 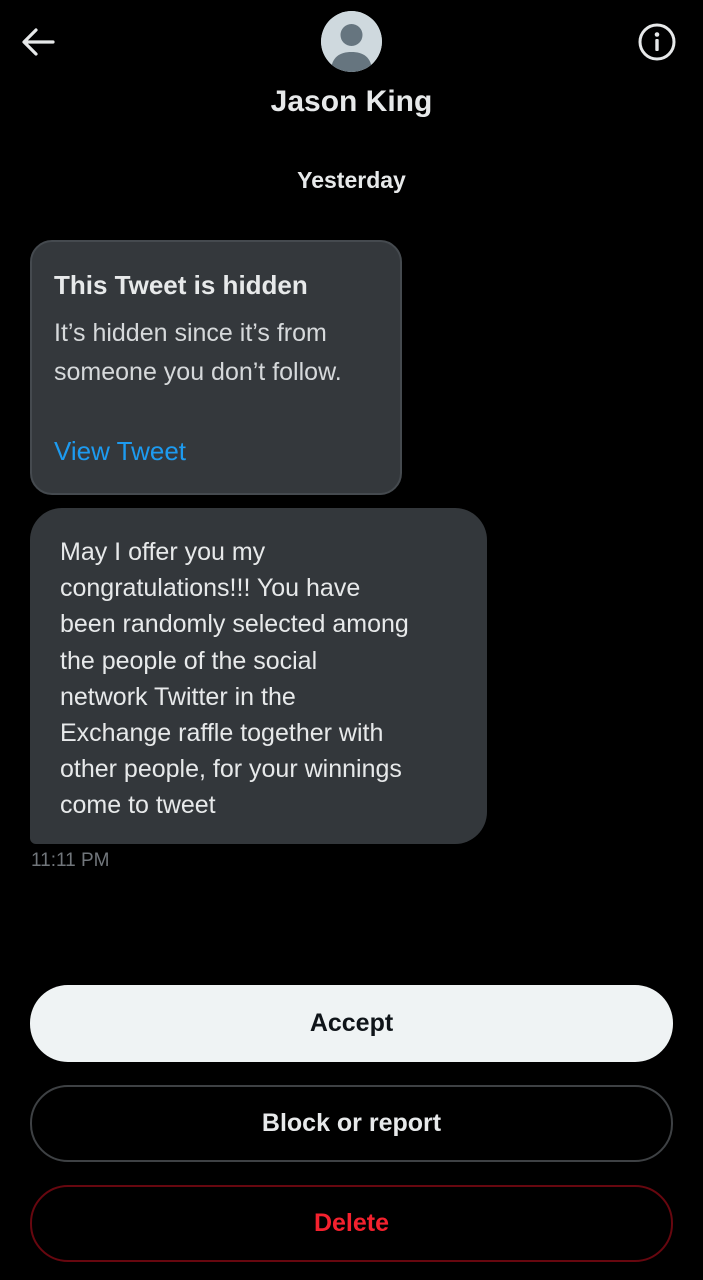 I want to click on back-button, so click(x=38, y=42).